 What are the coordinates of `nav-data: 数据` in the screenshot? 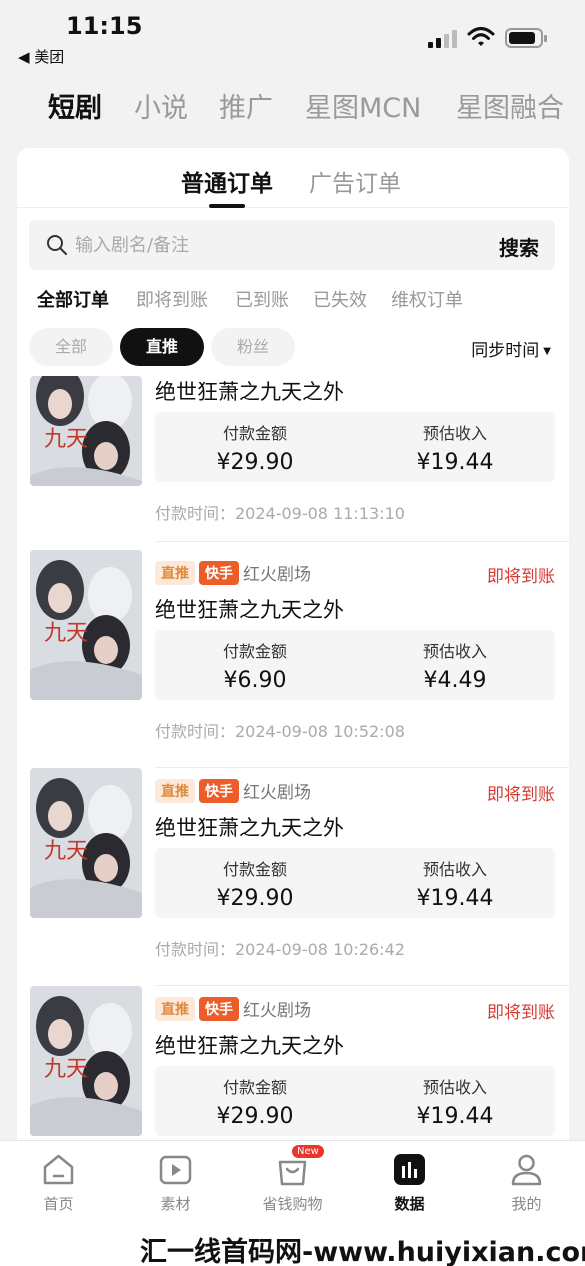 It's located at (409, 1184).